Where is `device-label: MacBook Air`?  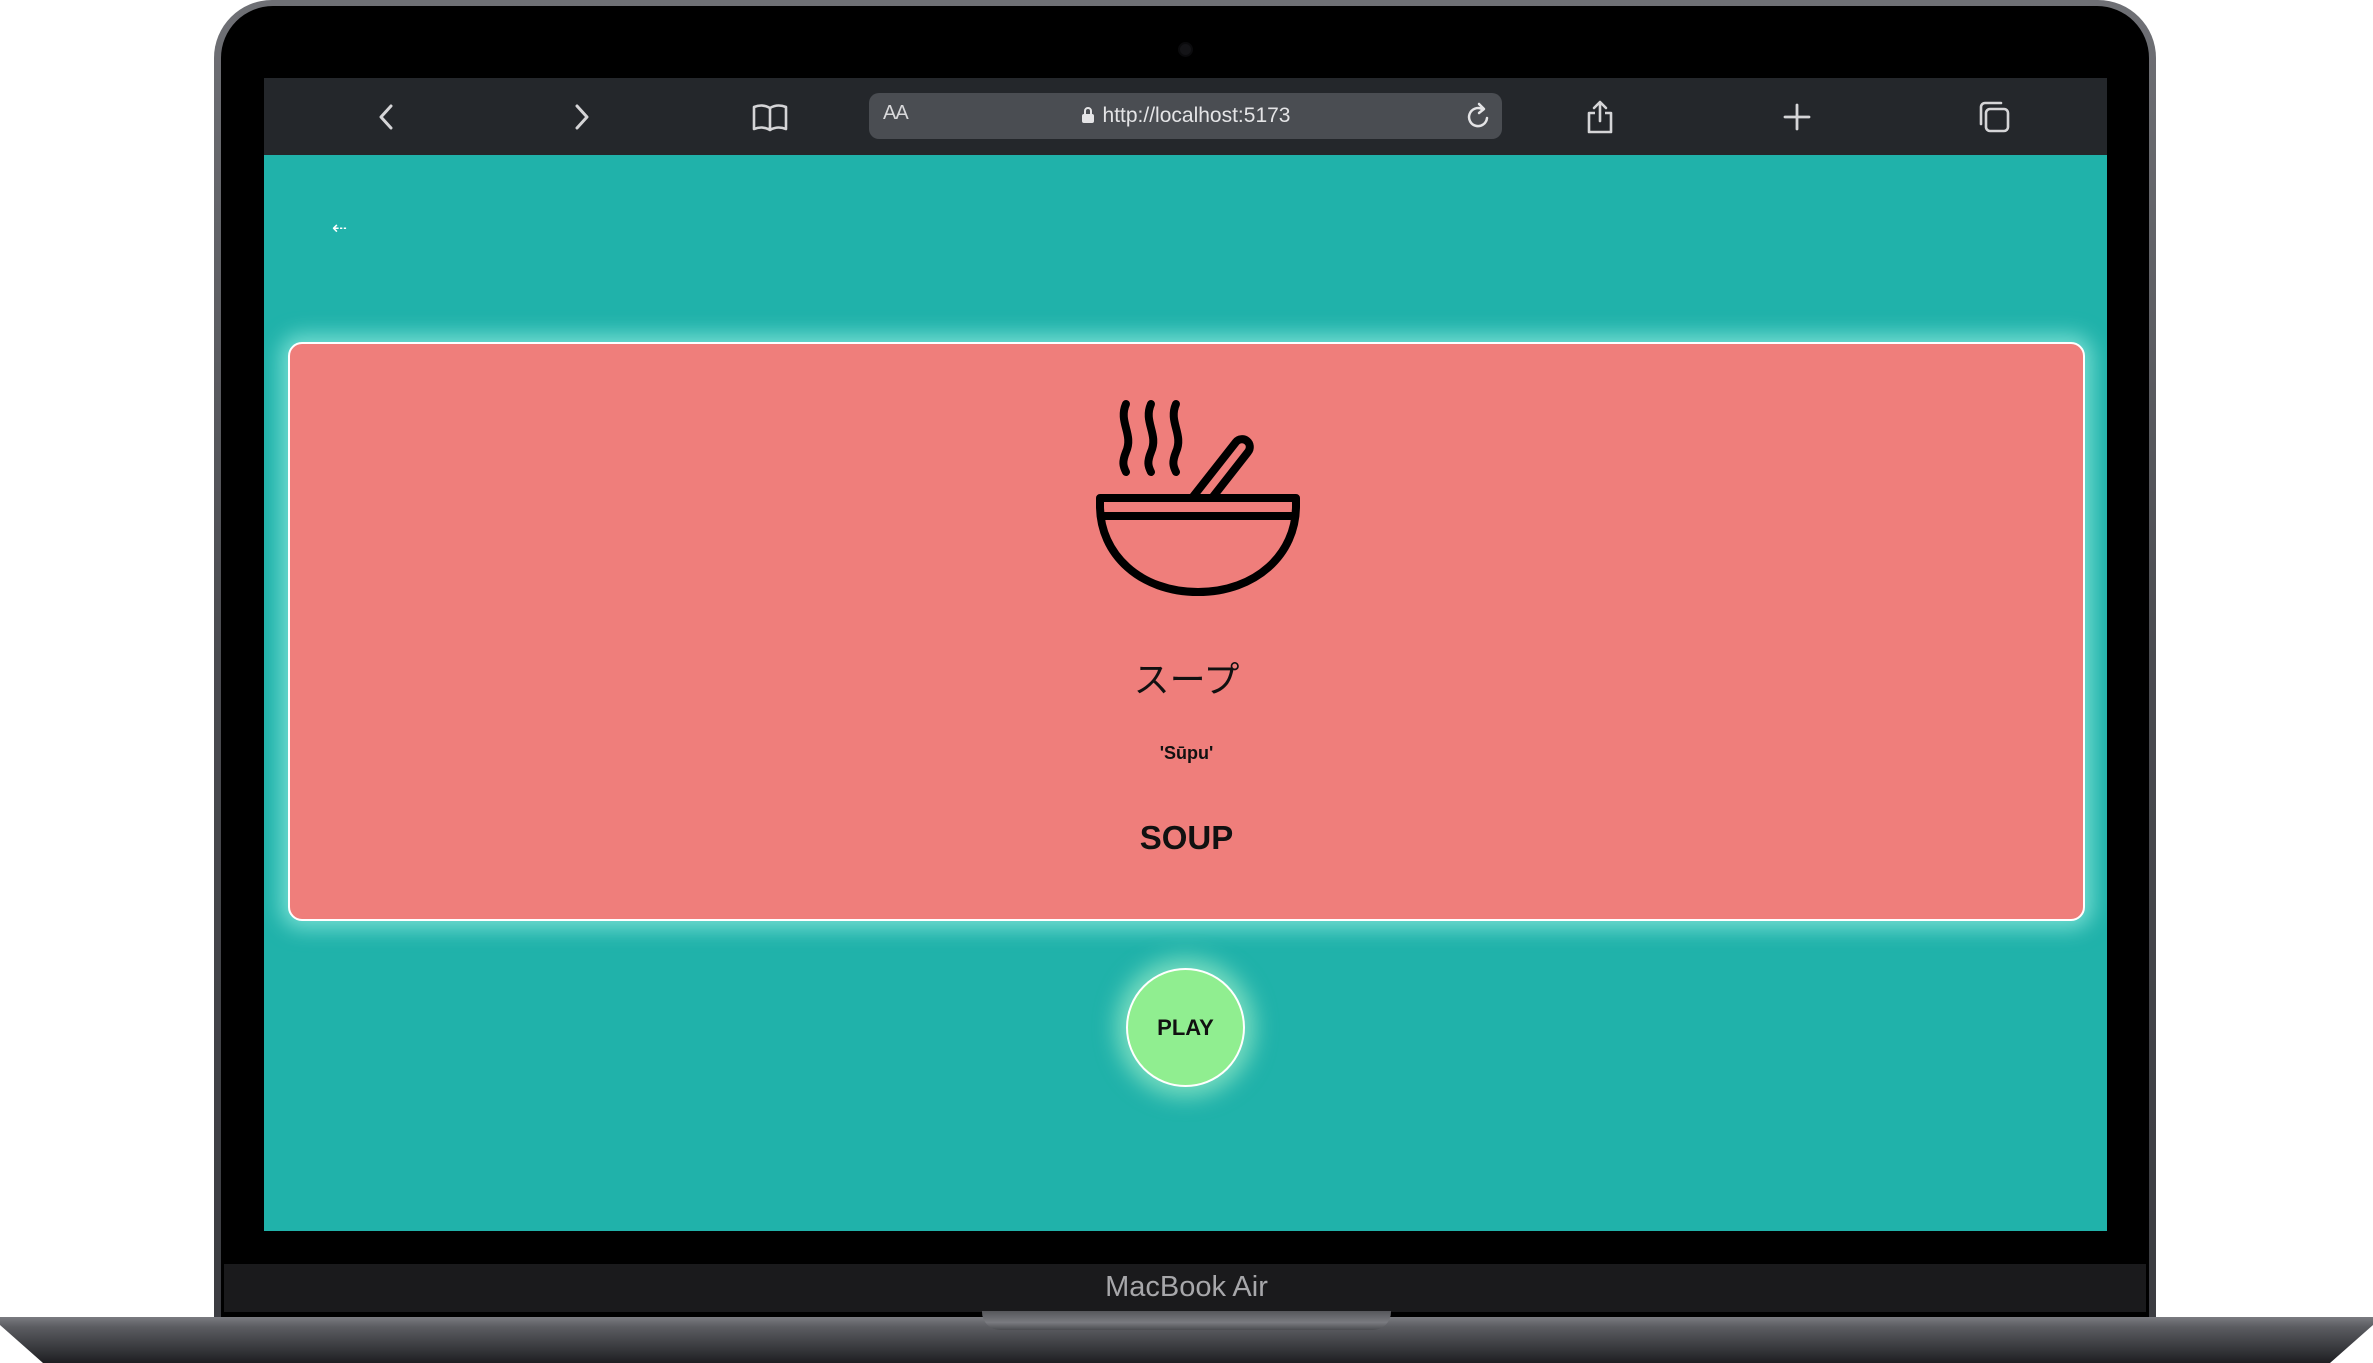 device-label: MacBook Air is located at coordinates (1186, 1287).